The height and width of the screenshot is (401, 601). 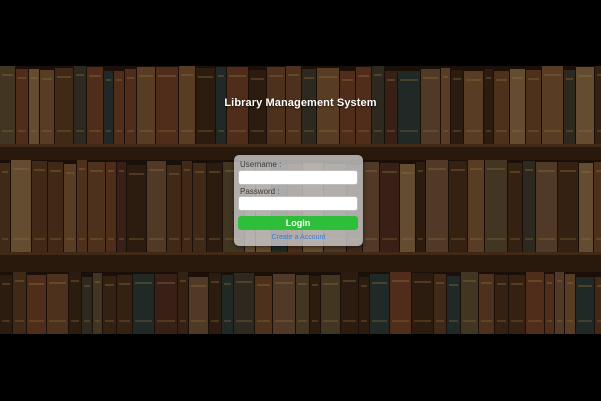 What do you see at coordinates (260, 191) in the screenshot?
I see `password-label: Password :` at bounding box center [260, 191].